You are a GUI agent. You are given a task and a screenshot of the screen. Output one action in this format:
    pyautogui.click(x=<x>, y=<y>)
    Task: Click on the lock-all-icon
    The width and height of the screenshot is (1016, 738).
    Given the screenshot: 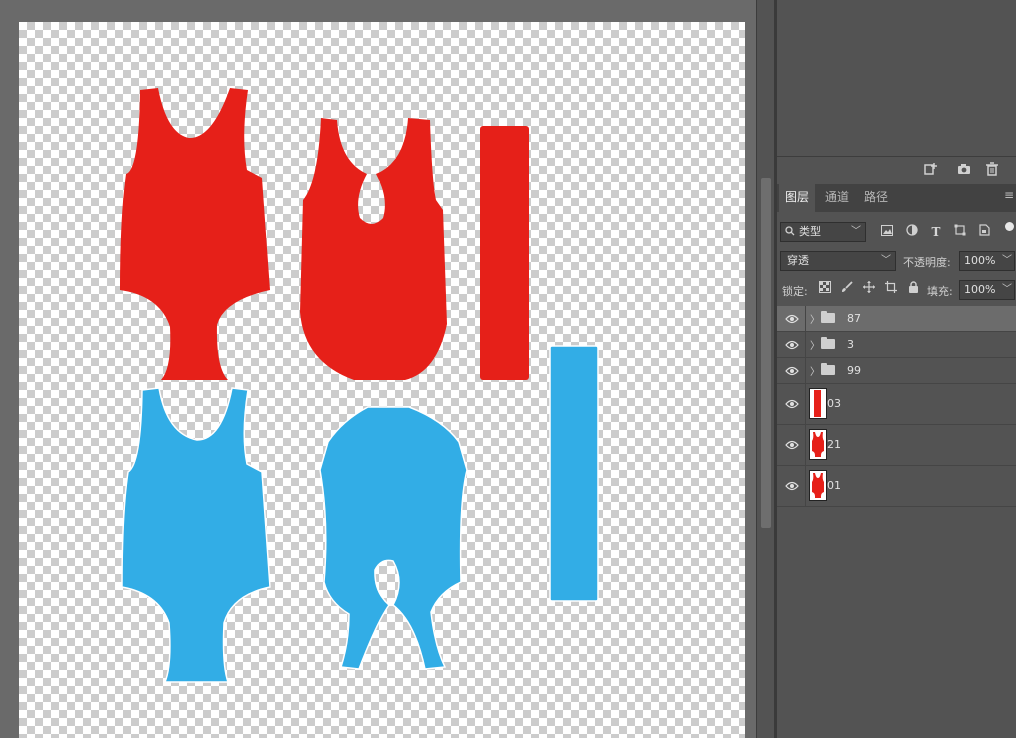 What is the action you would take?
    pyautogui.click(x=913, y=289)
    